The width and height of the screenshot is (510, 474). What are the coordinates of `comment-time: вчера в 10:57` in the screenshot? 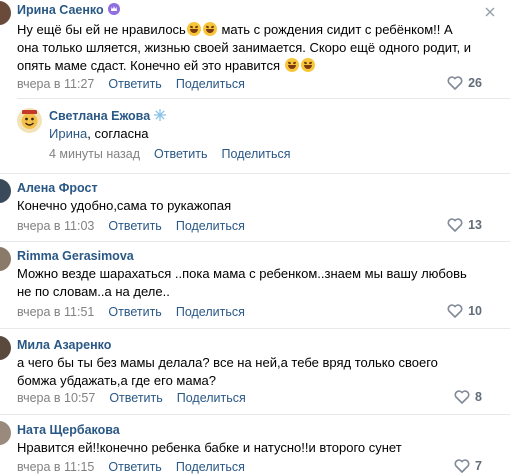 It's located at (56, 398).